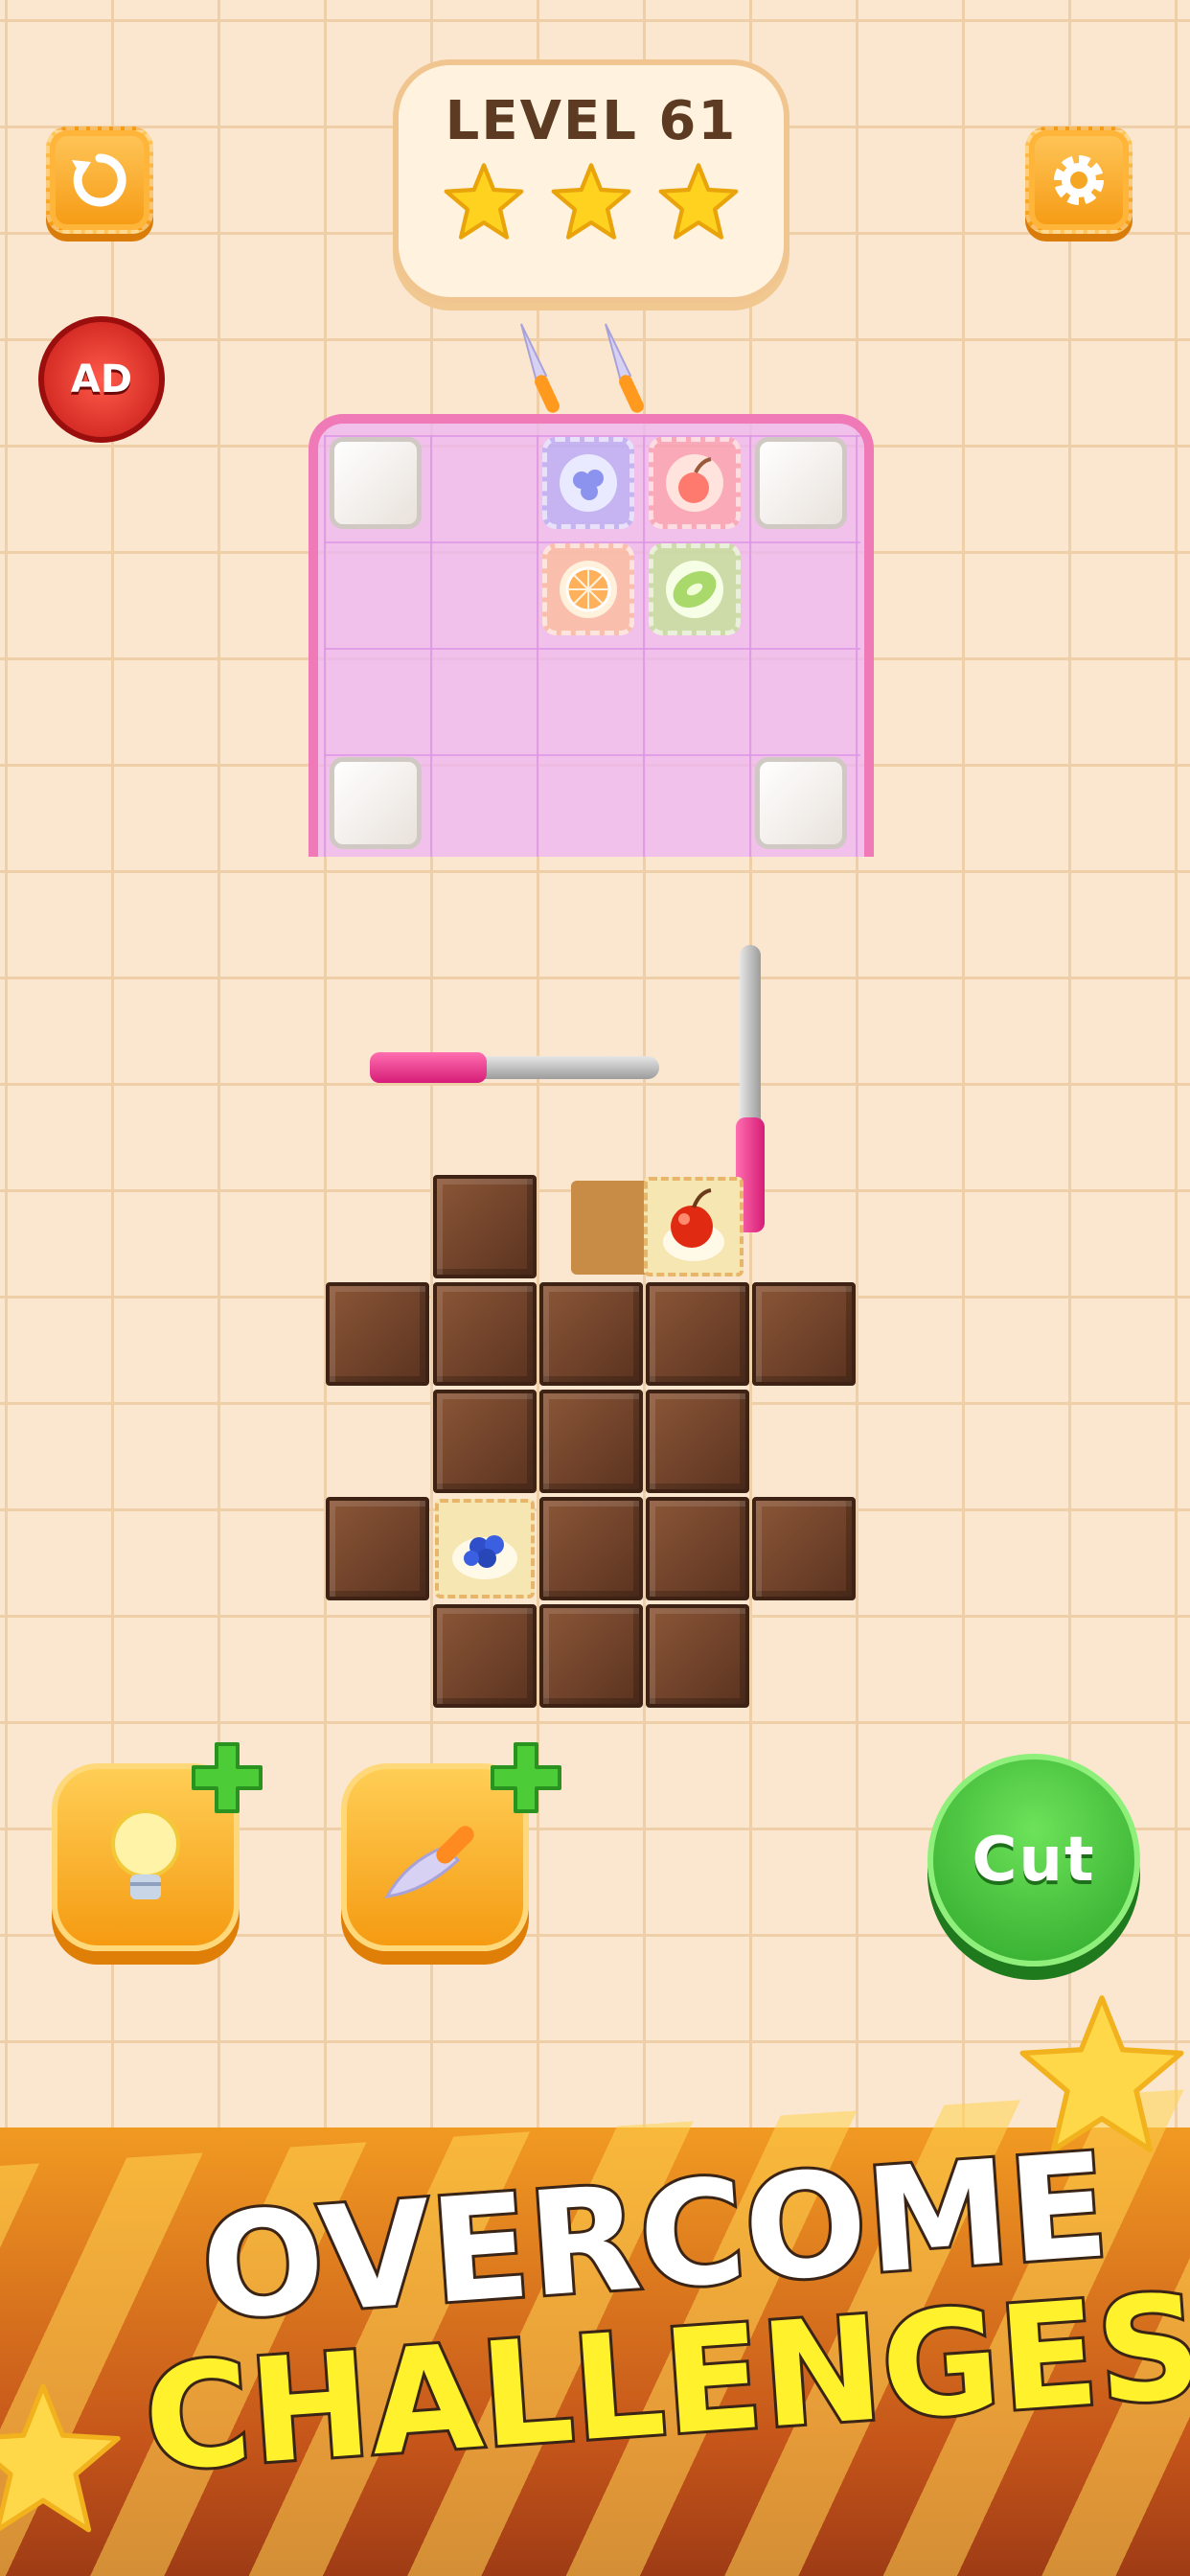  What do you see at coordinates (514, 1067) in the screenshot?
I see `horizontal-knife-slider` at bounding box center [514, 1067].